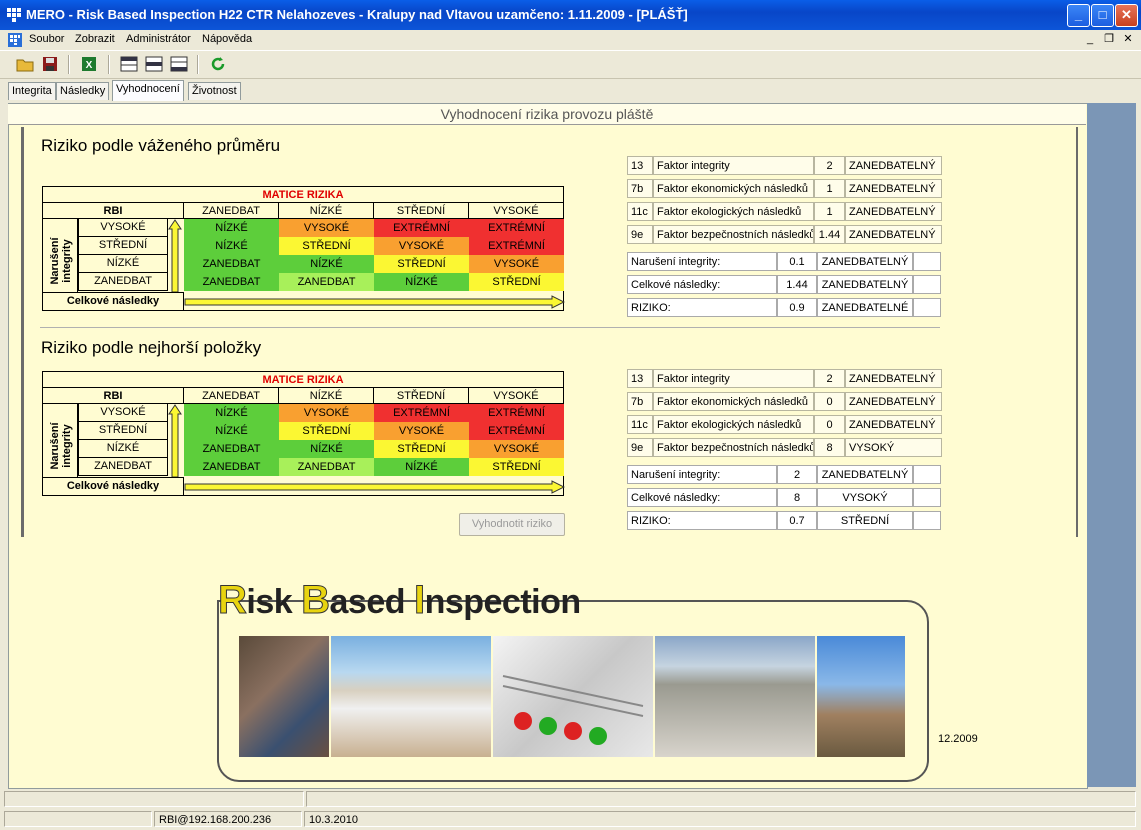  What do you see at coordinates (411, 696) in the screenshot?
I see `photo-tank-farm` at bounding box center [411, 696].